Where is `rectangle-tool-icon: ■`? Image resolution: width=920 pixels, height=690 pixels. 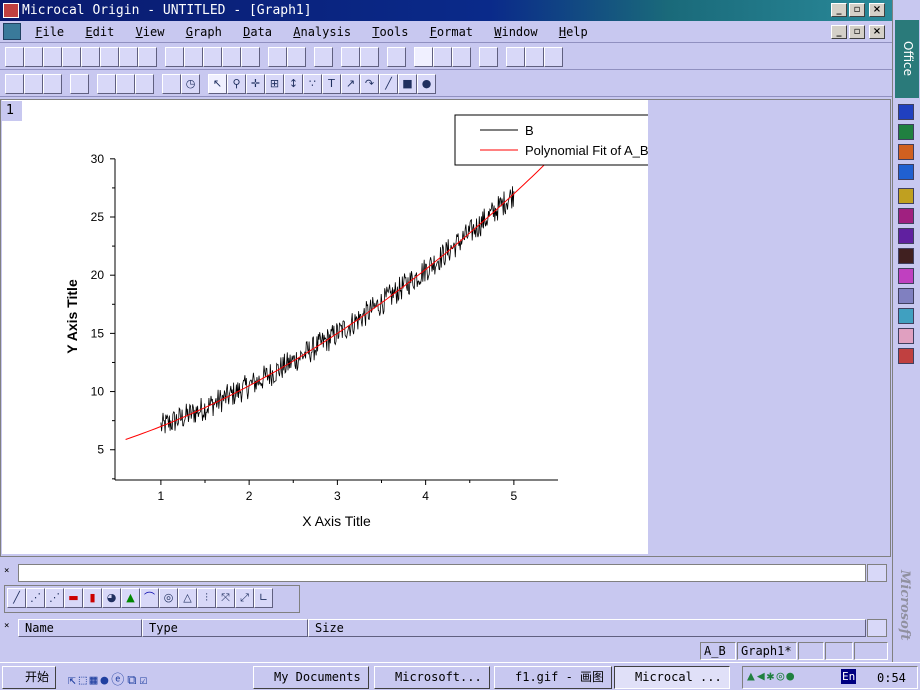 rectangle-tool-icon: ■ is located at coordinates (407, 84).